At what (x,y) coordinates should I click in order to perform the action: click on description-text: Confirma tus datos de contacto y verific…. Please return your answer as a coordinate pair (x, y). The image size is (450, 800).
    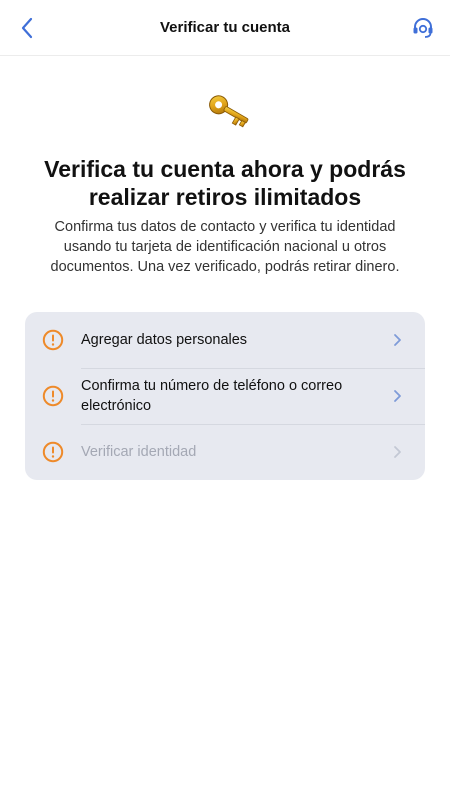
    Looking at the image, I should click on (225, 247).